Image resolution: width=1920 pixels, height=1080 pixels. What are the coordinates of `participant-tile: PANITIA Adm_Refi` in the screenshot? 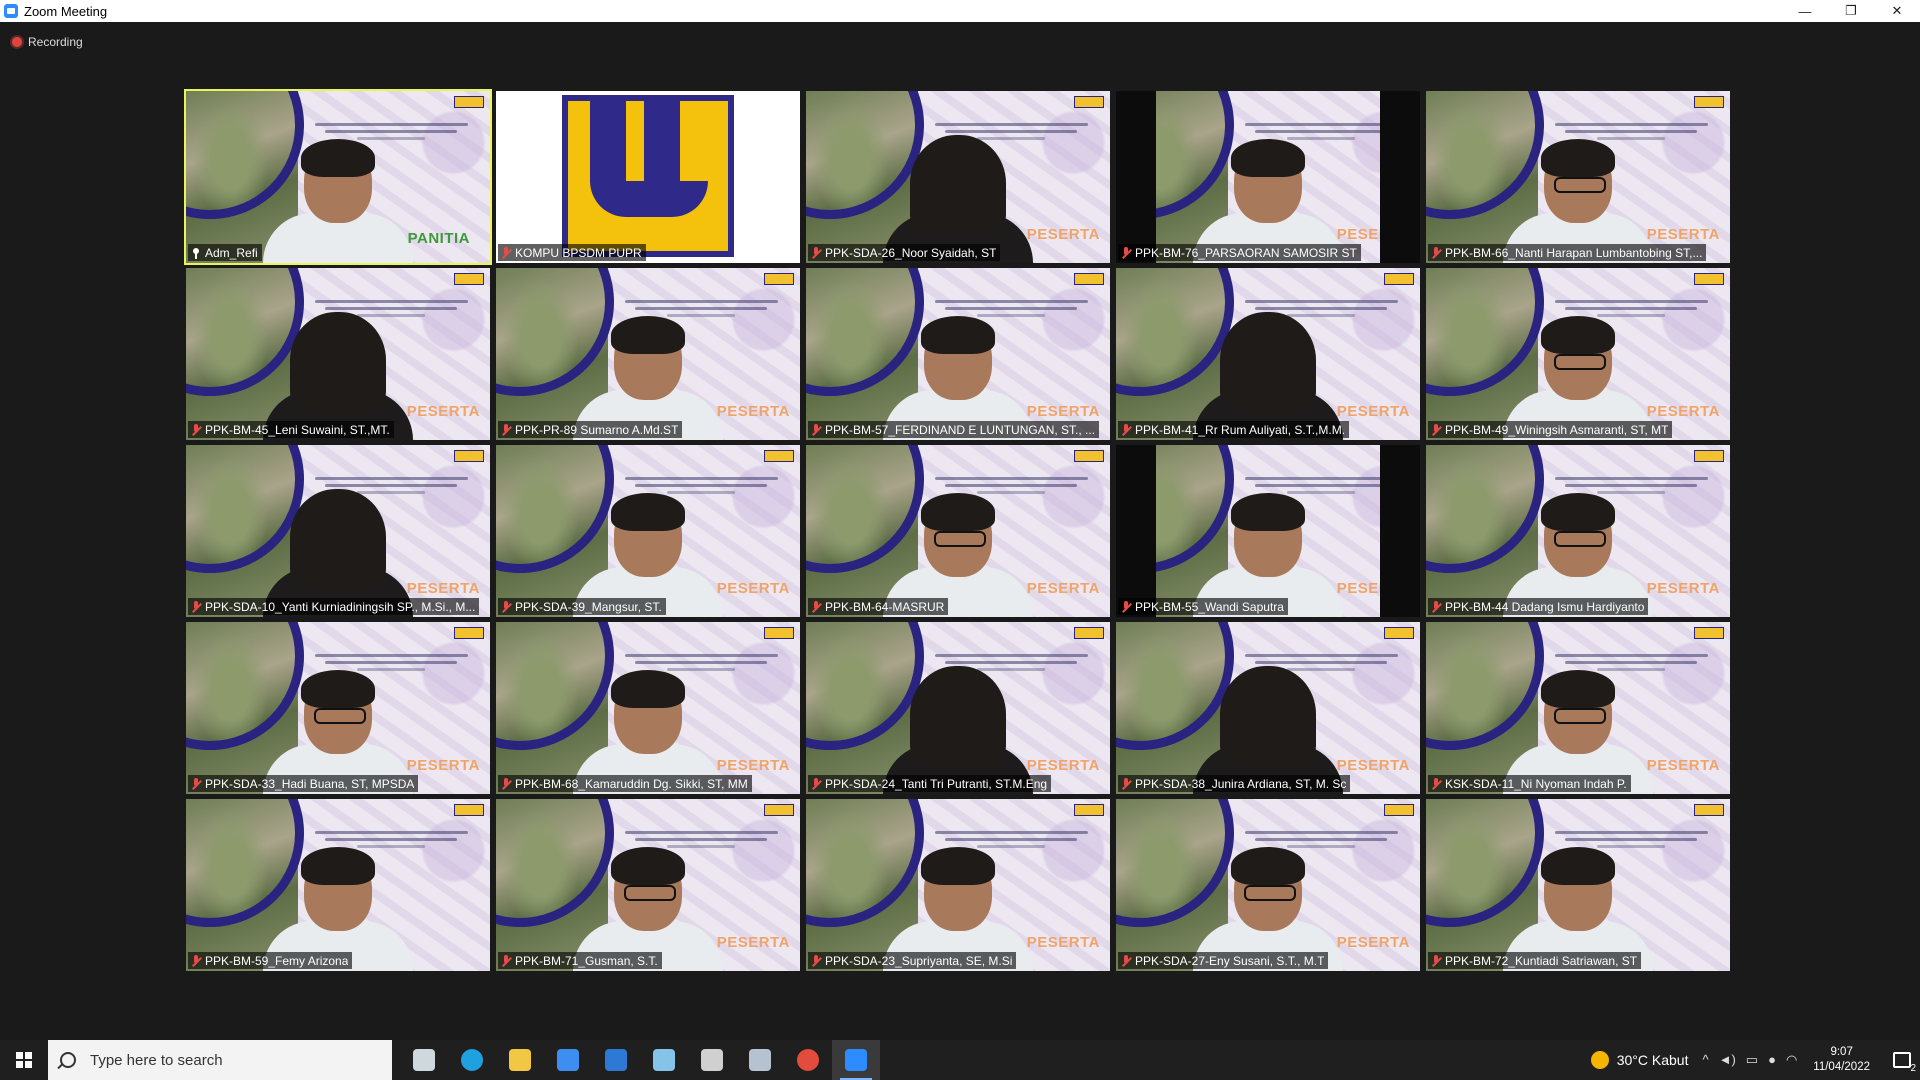 It's located at (338, 177).